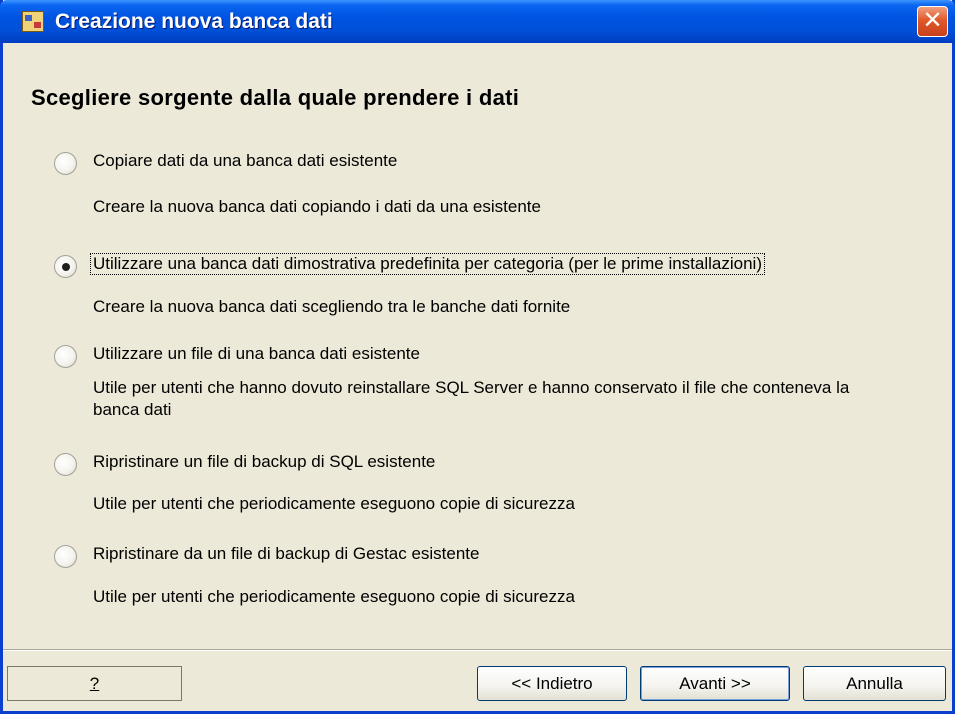 The height and width of the screenshot is (714, 955). Describe the element at coordinates (477, 21) in the screenshot. I see `title-bar: Creazione nuova banca dati ✕` at that location.